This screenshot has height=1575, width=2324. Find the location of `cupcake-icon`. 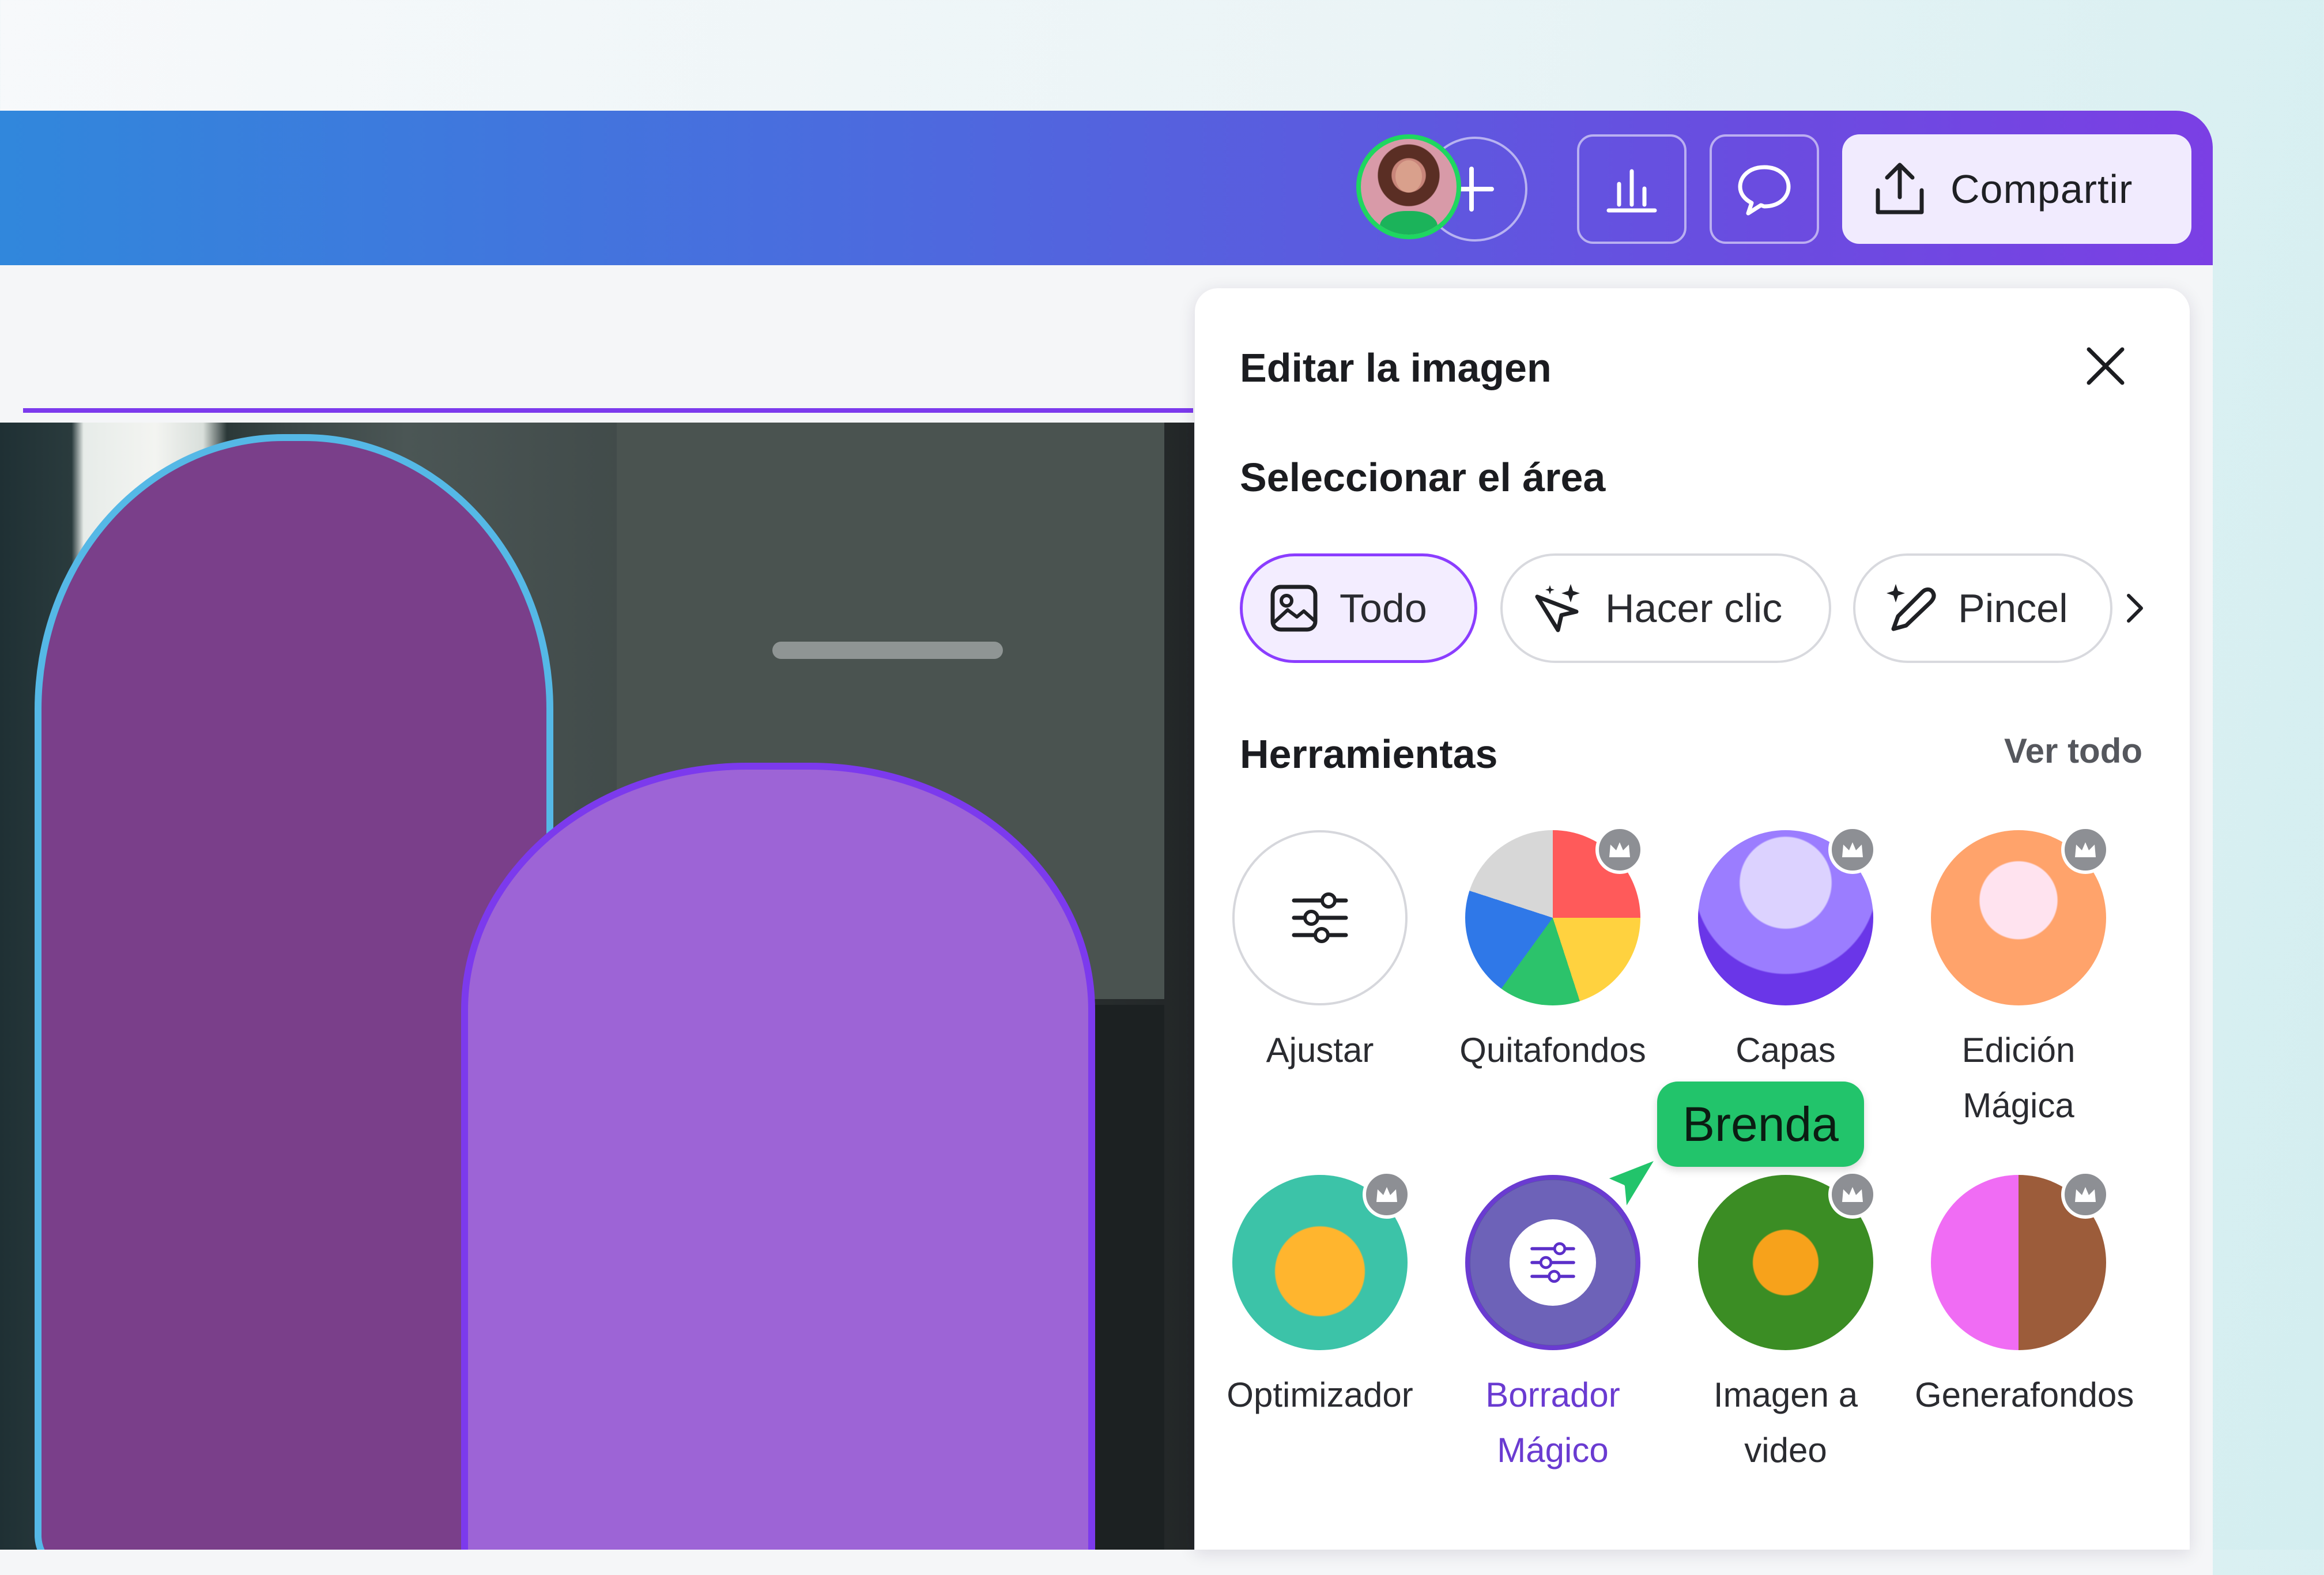

cupcake-icon is located at coordinates (2020, 915).